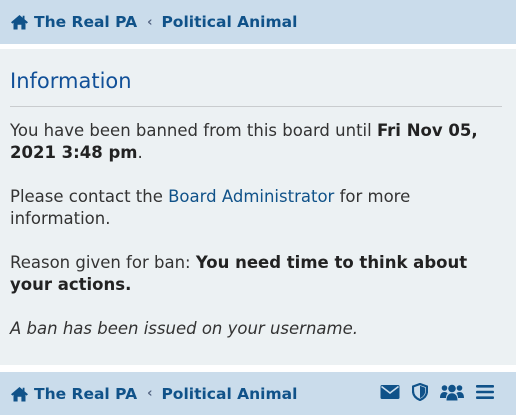  I want to click on ban-message-suffix: ., so click(140, 152).